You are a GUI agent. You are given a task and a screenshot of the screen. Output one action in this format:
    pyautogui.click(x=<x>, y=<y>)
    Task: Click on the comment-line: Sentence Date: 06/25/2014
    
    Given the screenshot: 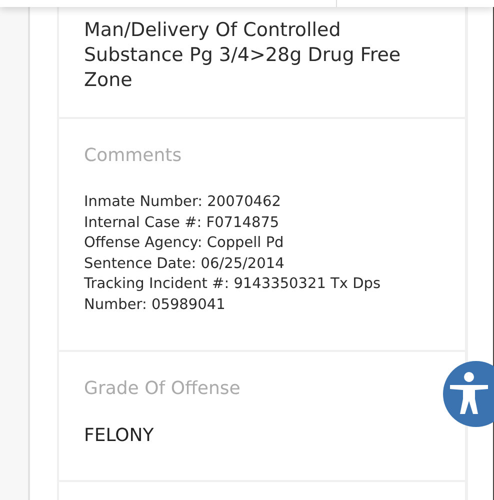 What is the action you would take?
    pyautogui.click(x=185, y=264)
    